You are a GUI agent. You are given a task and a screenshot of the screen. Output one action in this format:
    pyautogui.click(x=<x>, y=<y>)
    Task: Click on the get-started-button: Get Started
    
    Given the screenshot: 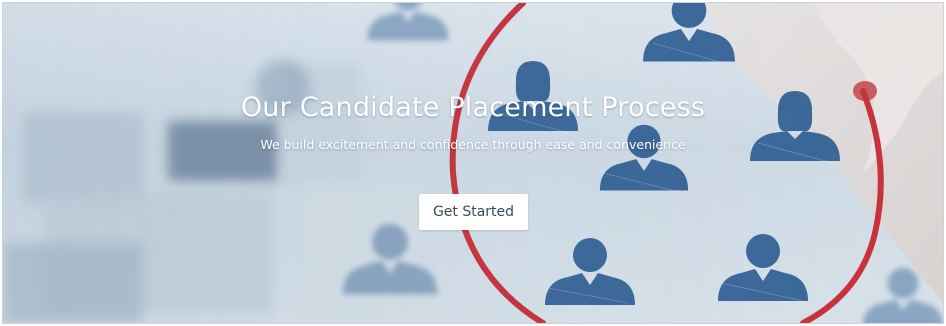 What is the action you would take?
    pyautogui.click(x=473, y=212)
    